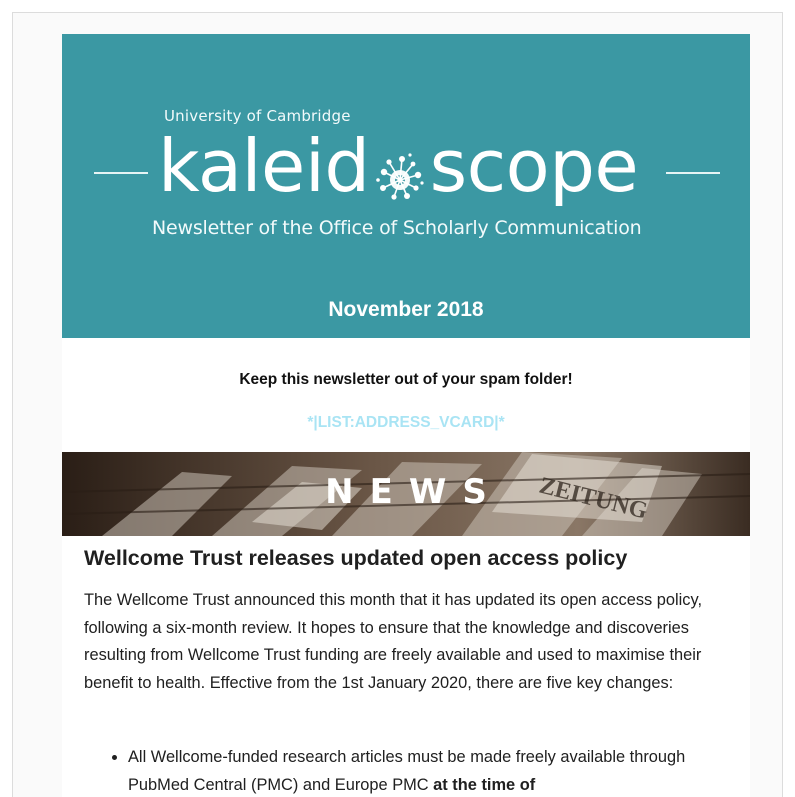 Image resolution: width=795 pixels, height=797 pixels. I want to click on address-vcard-merge-tag: *|LIST:ADDRESS_VCARD|*, so click(406, 423).